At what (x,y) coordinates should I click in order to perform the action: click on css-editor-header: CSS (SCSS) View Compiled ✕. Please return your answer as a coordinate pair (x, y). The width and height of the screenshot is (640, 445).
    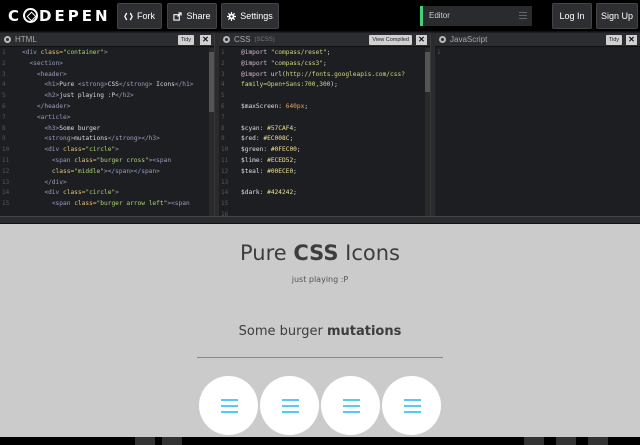
    Looking at the image, I should click on (324, 40).